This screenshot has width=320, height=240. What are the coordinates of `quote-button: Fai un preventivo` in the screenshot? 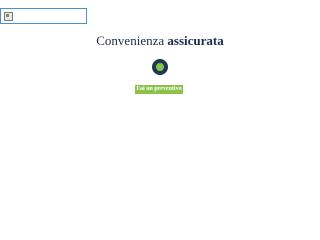 It's located at (159, 89).